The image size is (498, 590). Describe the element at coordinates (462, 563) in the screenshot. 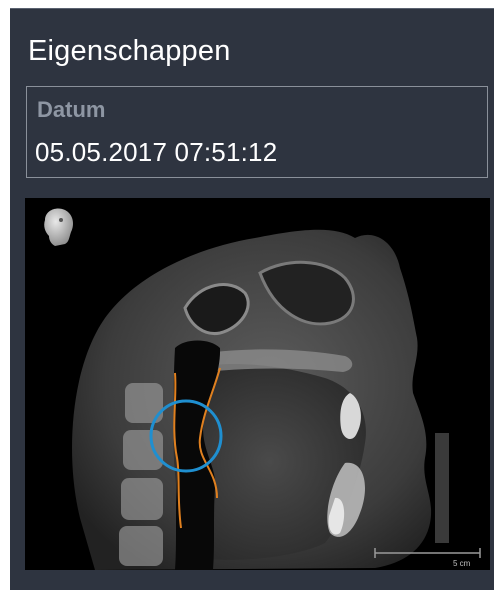

I see `scale-label: 5 cm` at that location.